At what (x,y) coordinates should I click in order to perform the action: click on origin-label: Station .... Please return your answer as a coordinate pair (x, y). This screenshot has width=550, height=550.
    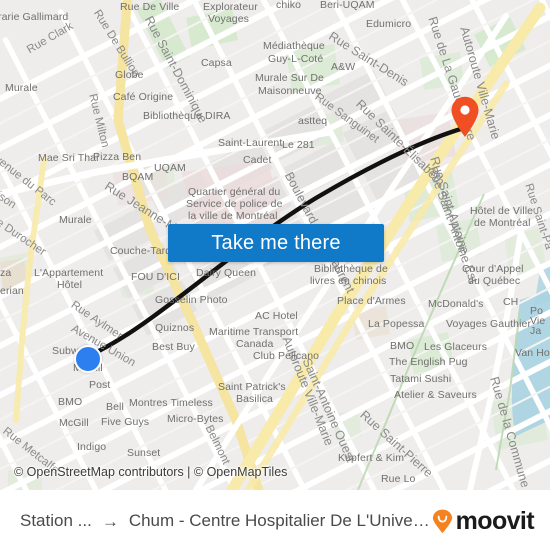
    Looking at the image, I should click on (56, 520).